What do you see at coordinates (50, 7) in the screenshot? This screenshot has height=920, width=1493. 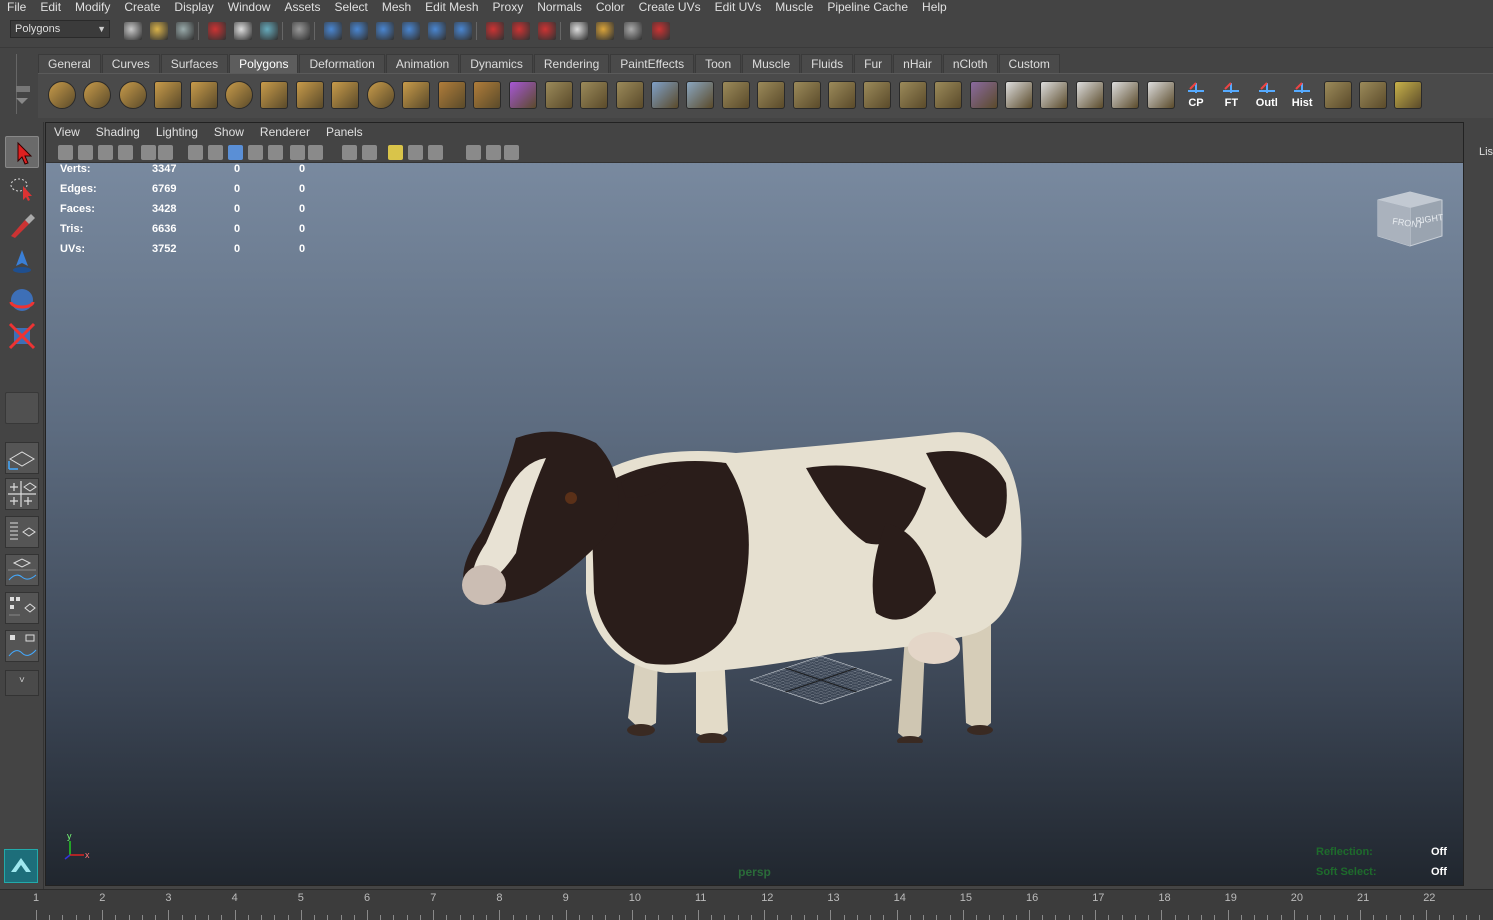 I see `menu-edit: Edit` at bounding box center [50, 7].